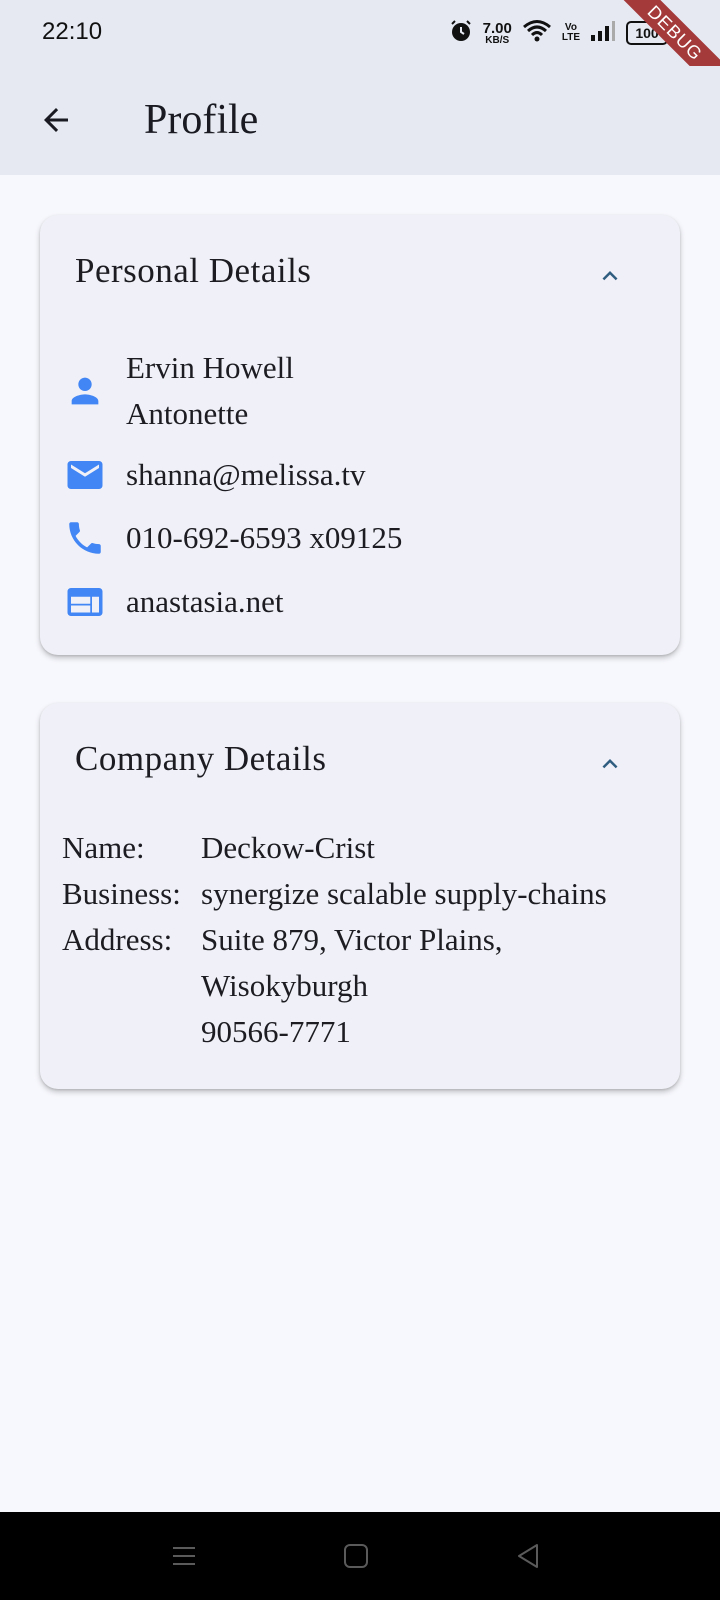 Image resolution: width=720 pixels, height=1600 pixels. I want to click on app-bar: Profile, so click(360, 120).